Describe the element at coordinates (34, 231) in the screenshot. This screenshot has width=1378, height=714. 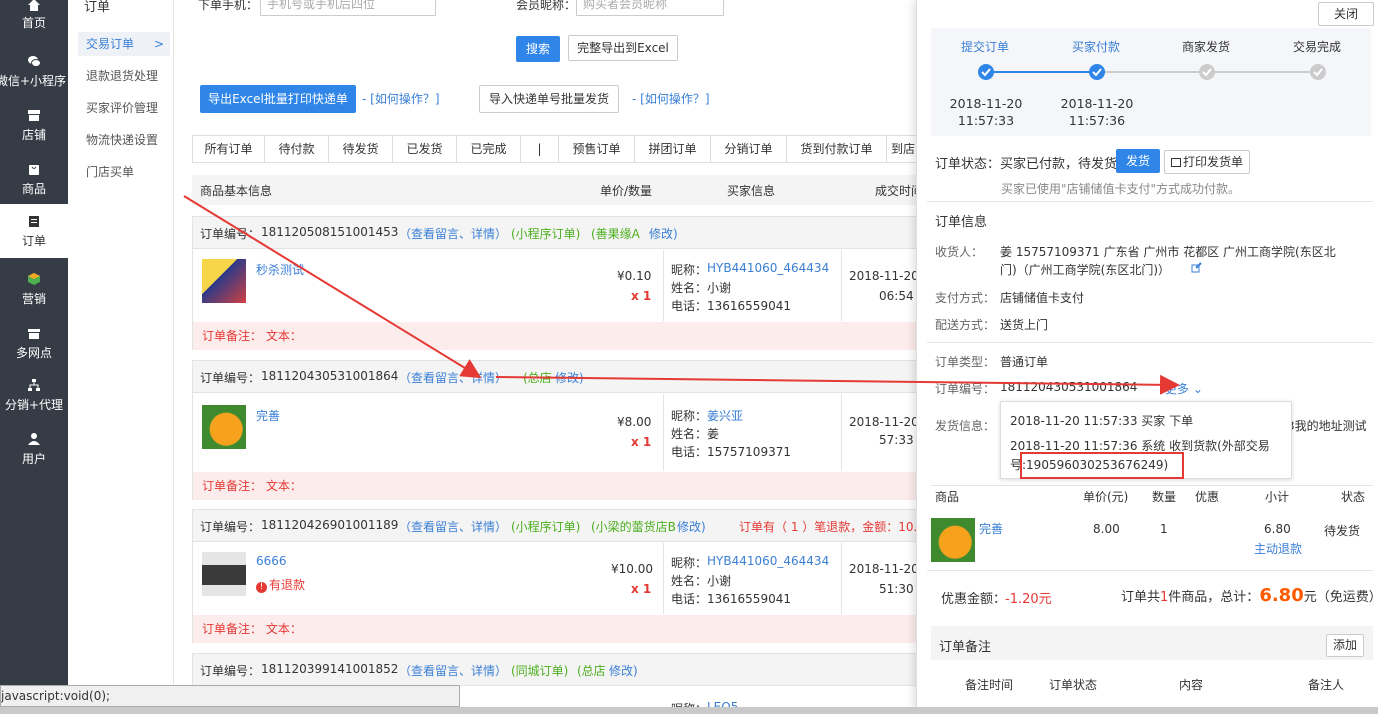
I see `nav-orders: 订单` at that location.